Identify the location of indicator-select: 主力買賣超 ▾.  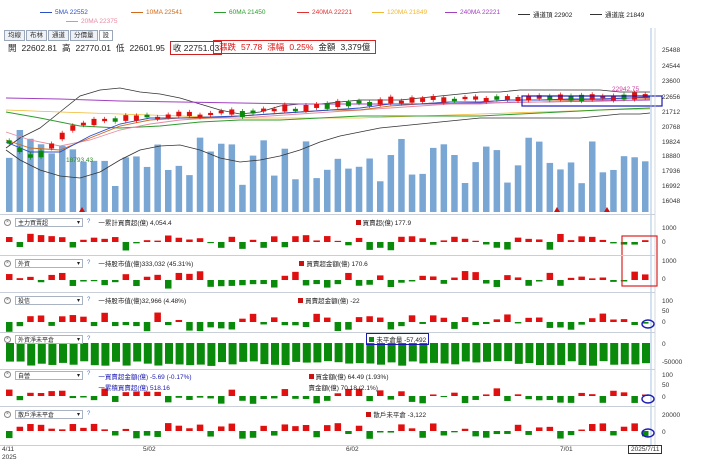
(49, 222).